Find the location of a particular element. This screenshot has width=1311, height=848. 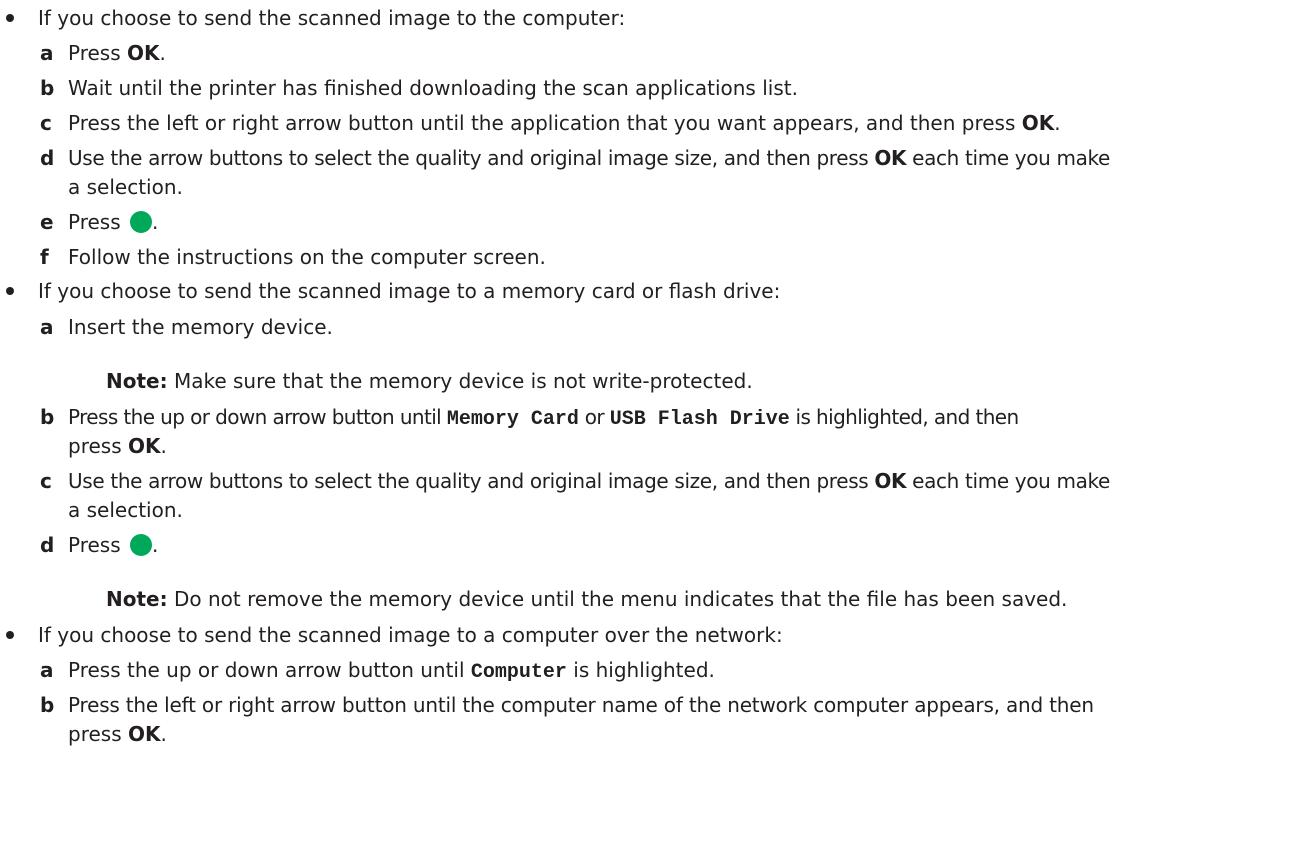

step-letter: e is located at coordinates (47, 222).